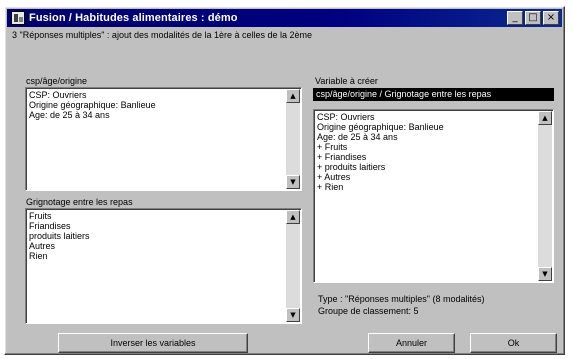  I want to click on window-title: Fusion / Habitudes alimentaires : démo, so click(133, 18).